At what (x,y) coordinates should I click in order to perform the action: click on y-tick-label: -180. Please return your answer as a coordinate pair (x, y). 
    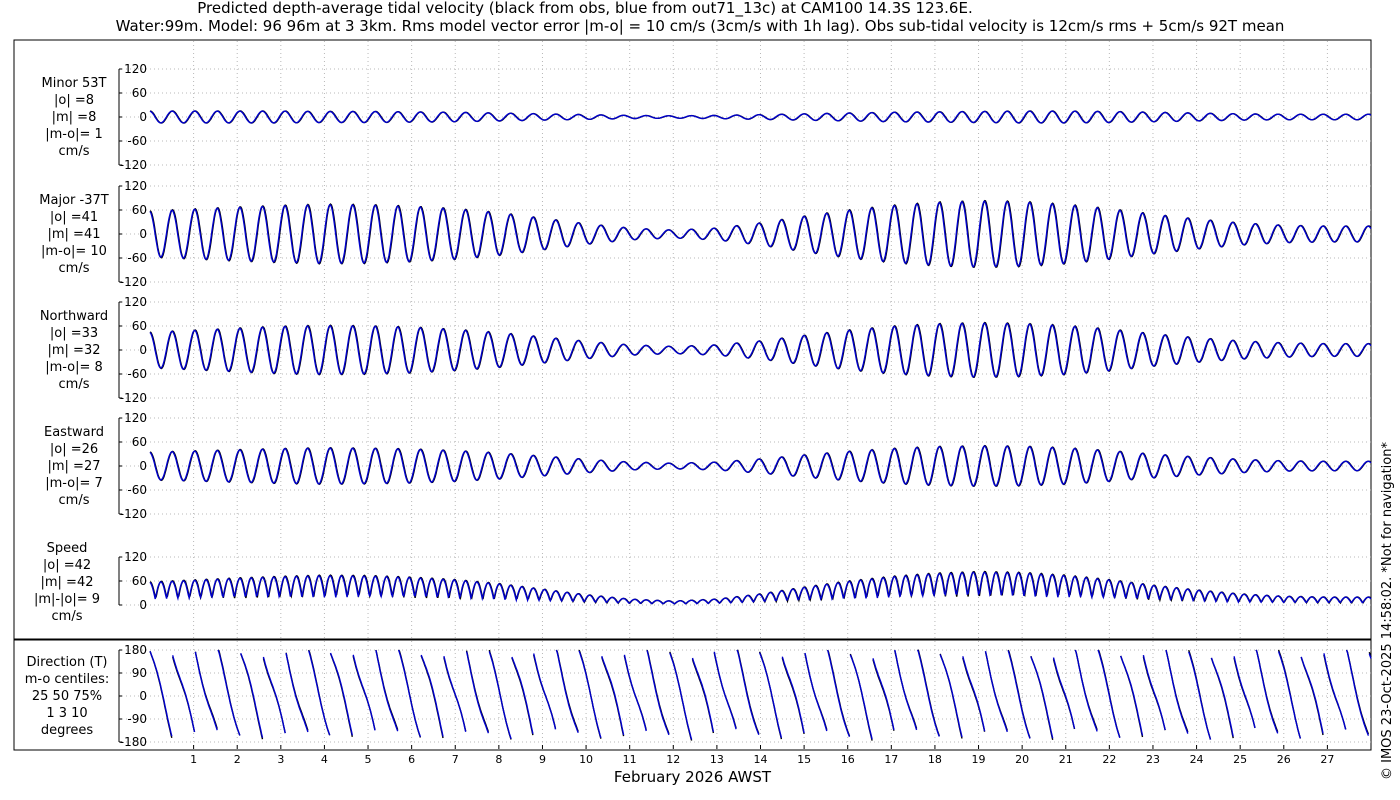
    Looking at the image, I should click on (133, 742).